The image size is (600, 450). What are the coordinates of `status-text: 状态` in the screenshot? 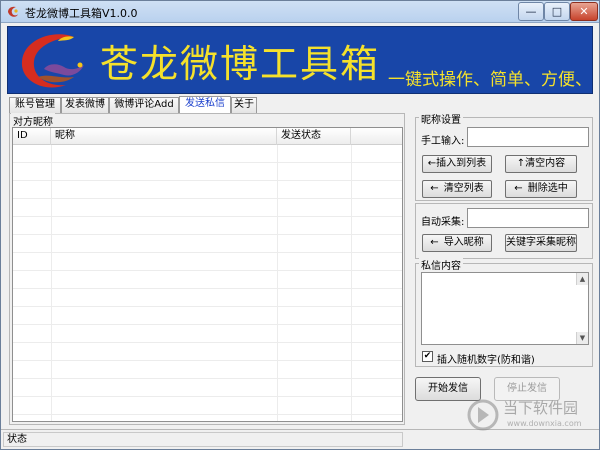 It's located at (203, 439).